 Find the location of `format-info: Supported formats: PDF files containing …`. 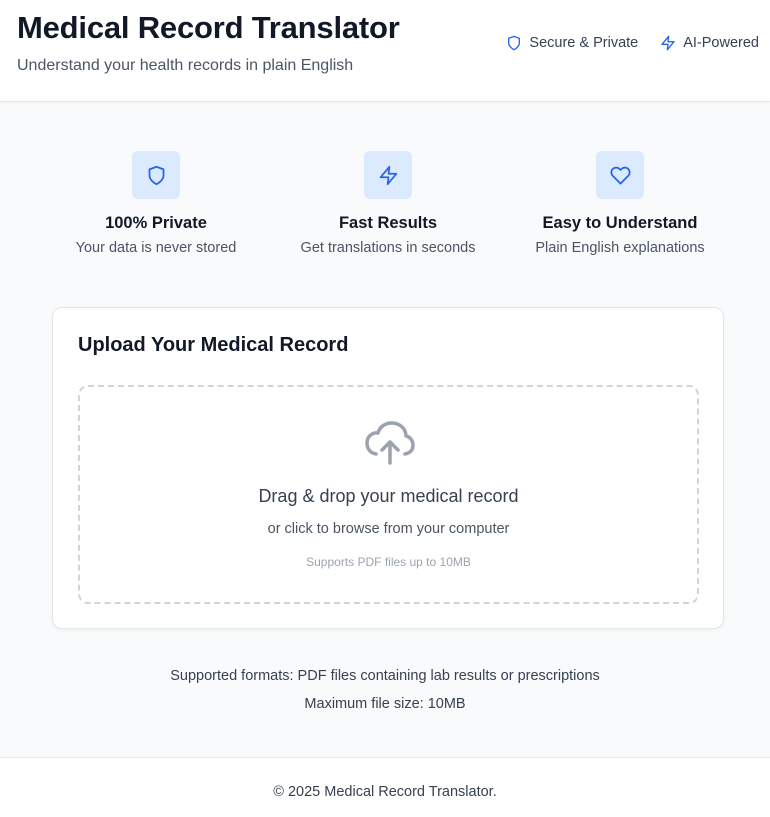

format-info: Supported formats: PDF files containing … is located at coordinates (385, 690).